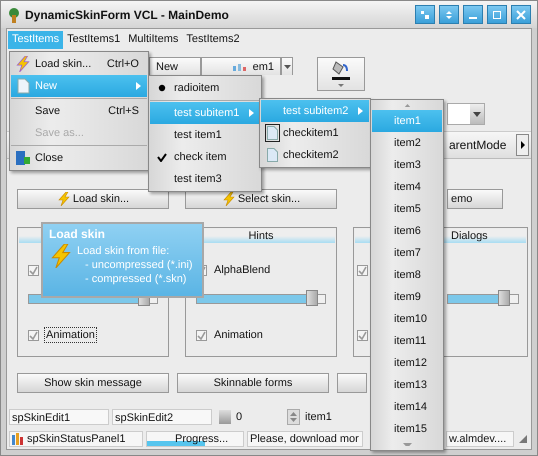 The height and width of the screenshot is (456, 538). I want to click on group-title: Hints, so click(261, 236).